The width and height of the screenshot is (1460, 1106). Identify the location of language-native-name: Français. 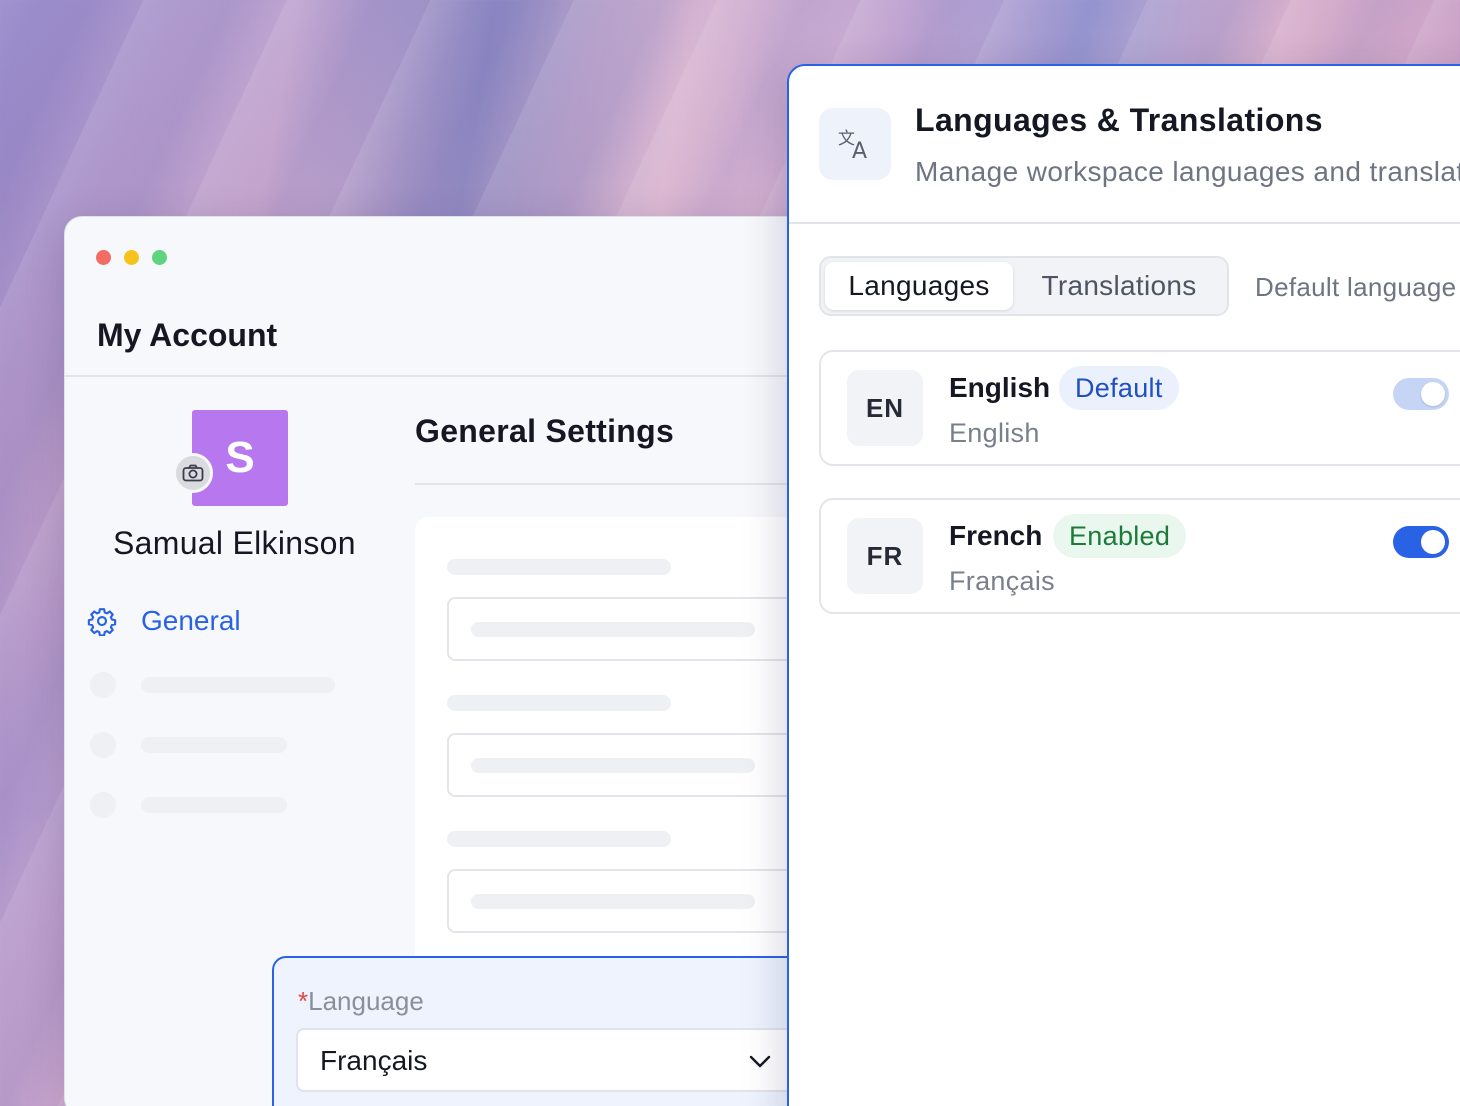
(1002, 581).